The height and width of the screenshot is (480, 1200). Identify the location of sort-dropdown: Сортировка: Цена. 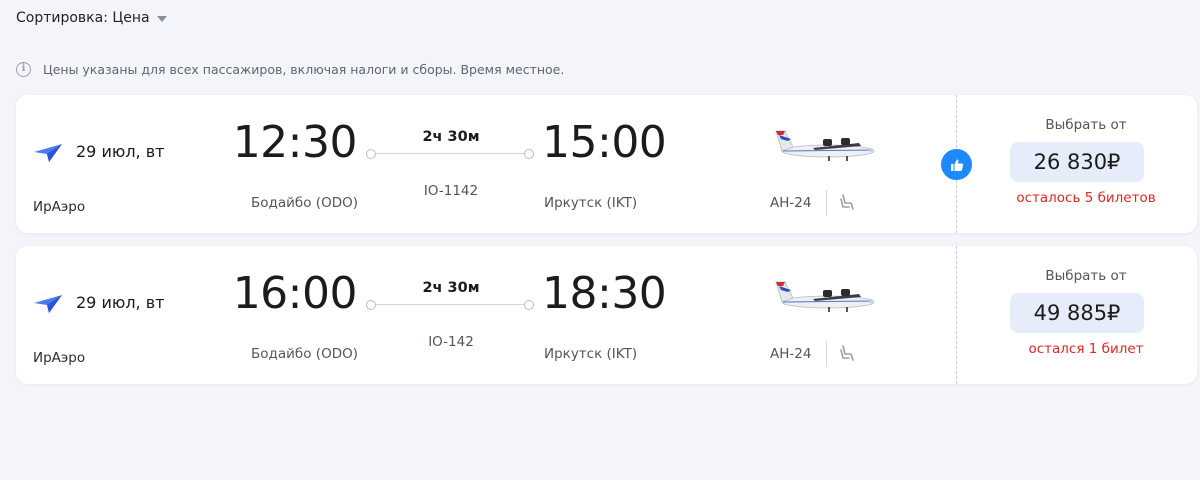
(91, 18).